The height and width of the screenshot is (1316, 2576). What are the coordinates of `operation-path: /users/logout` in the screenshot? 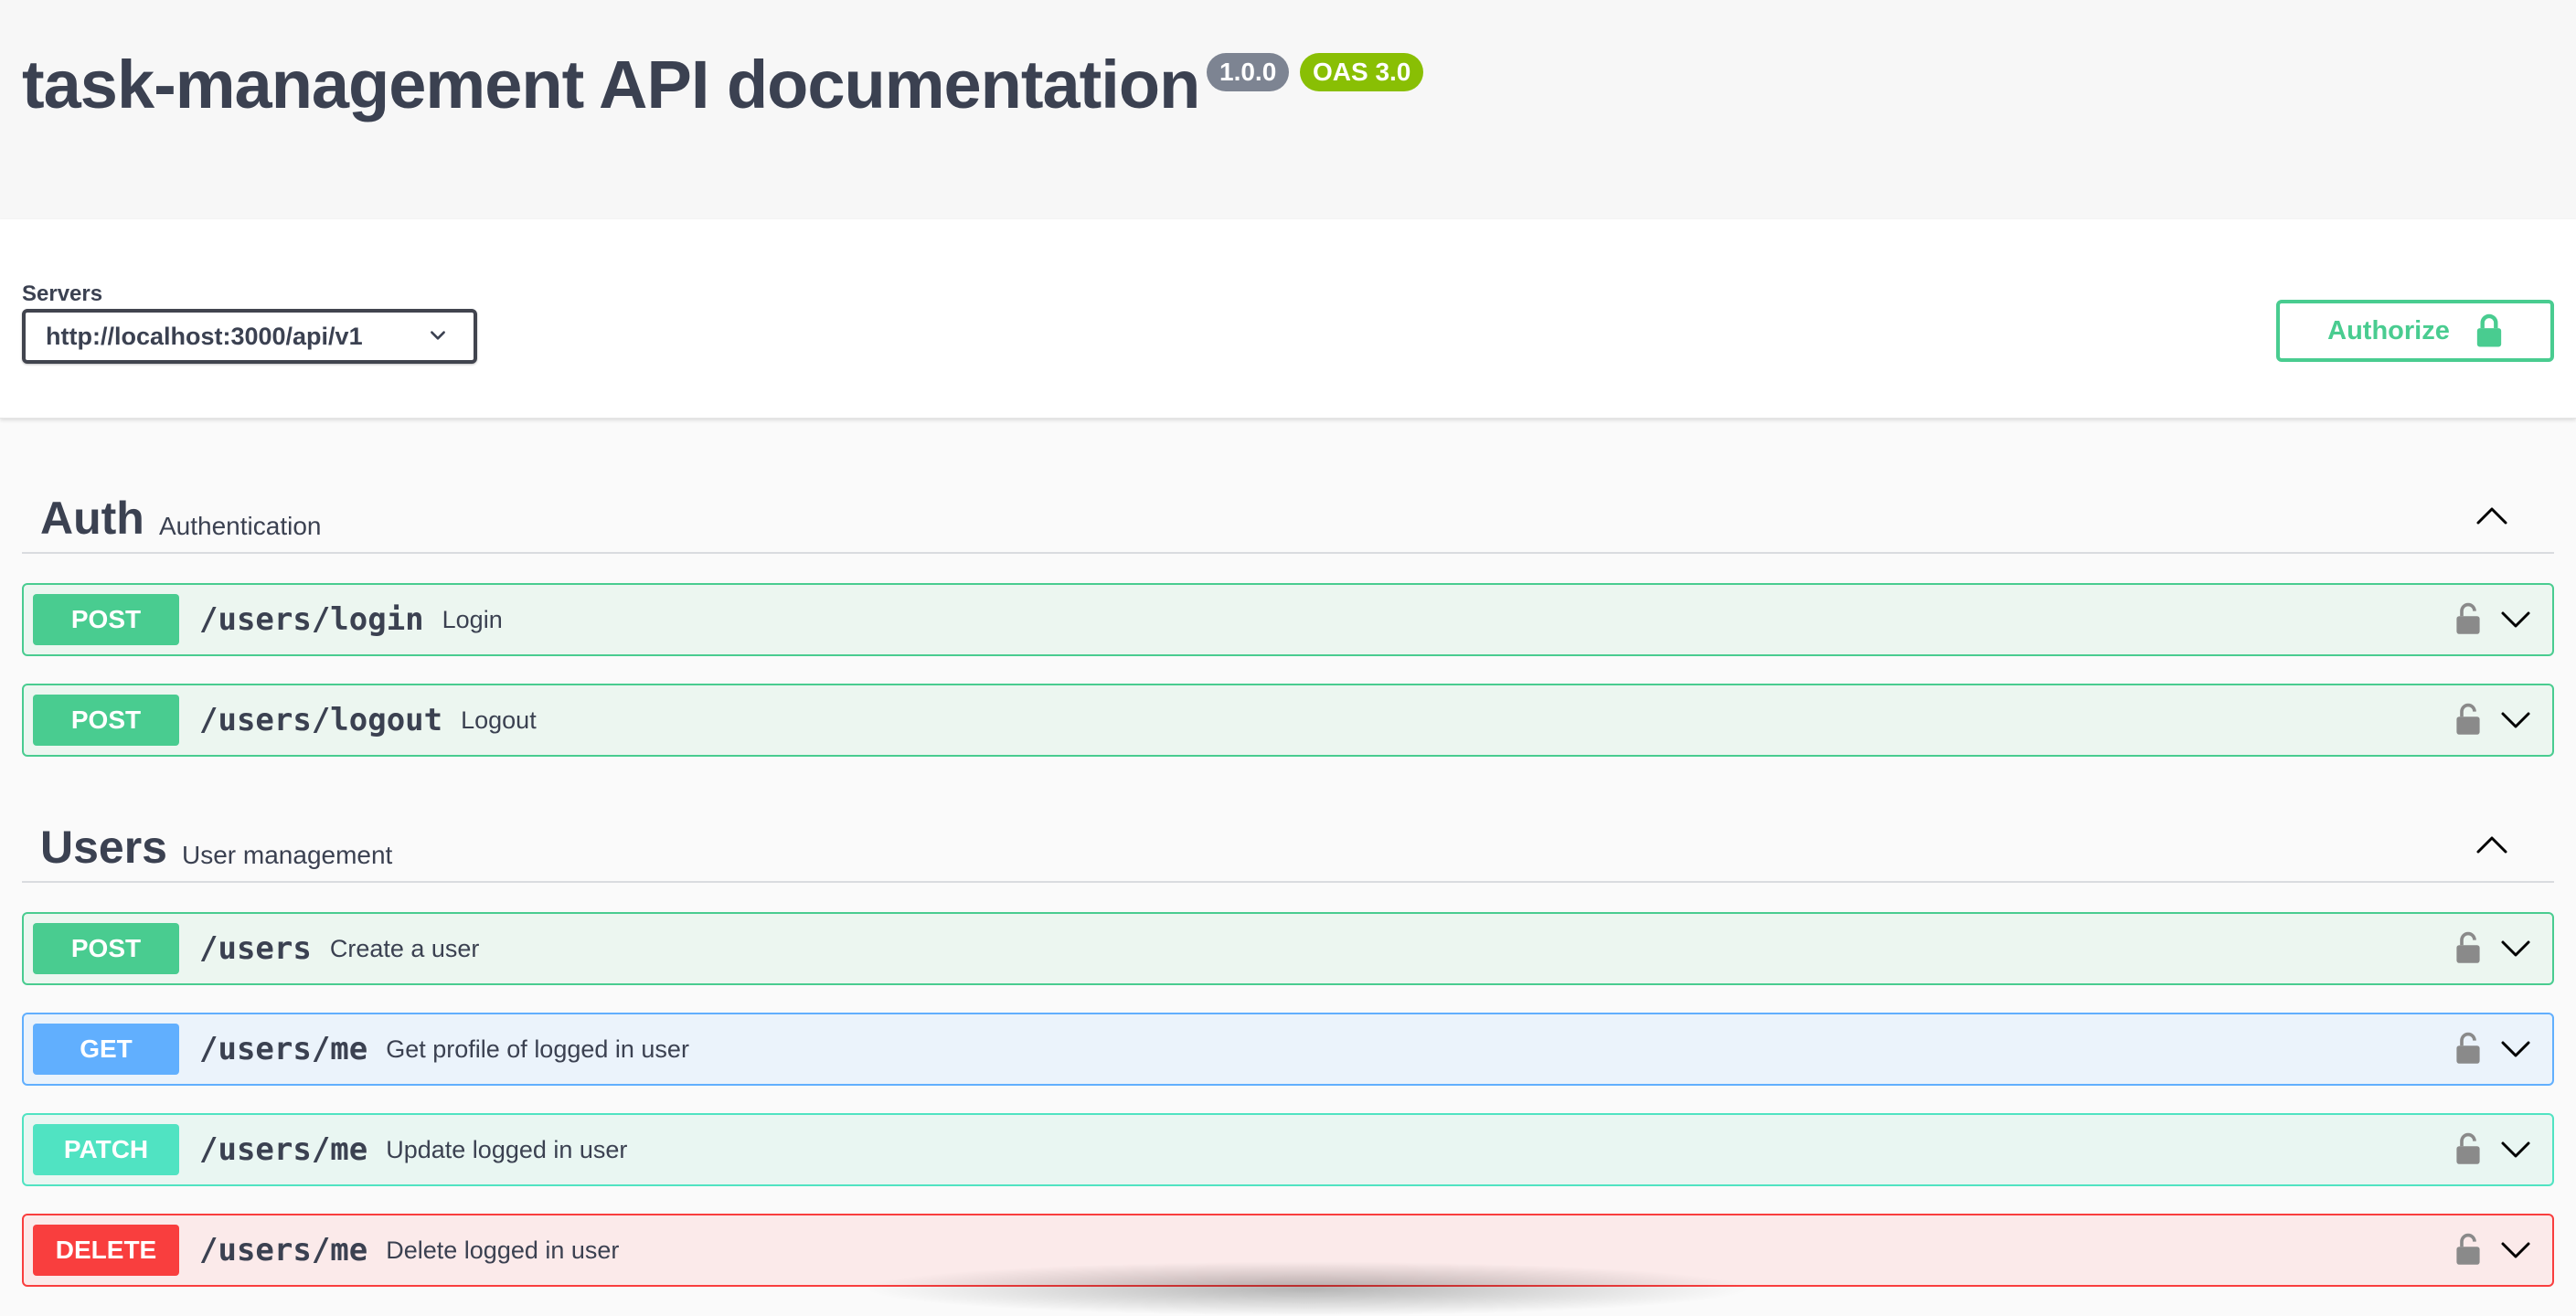 It's located at (321, 720).